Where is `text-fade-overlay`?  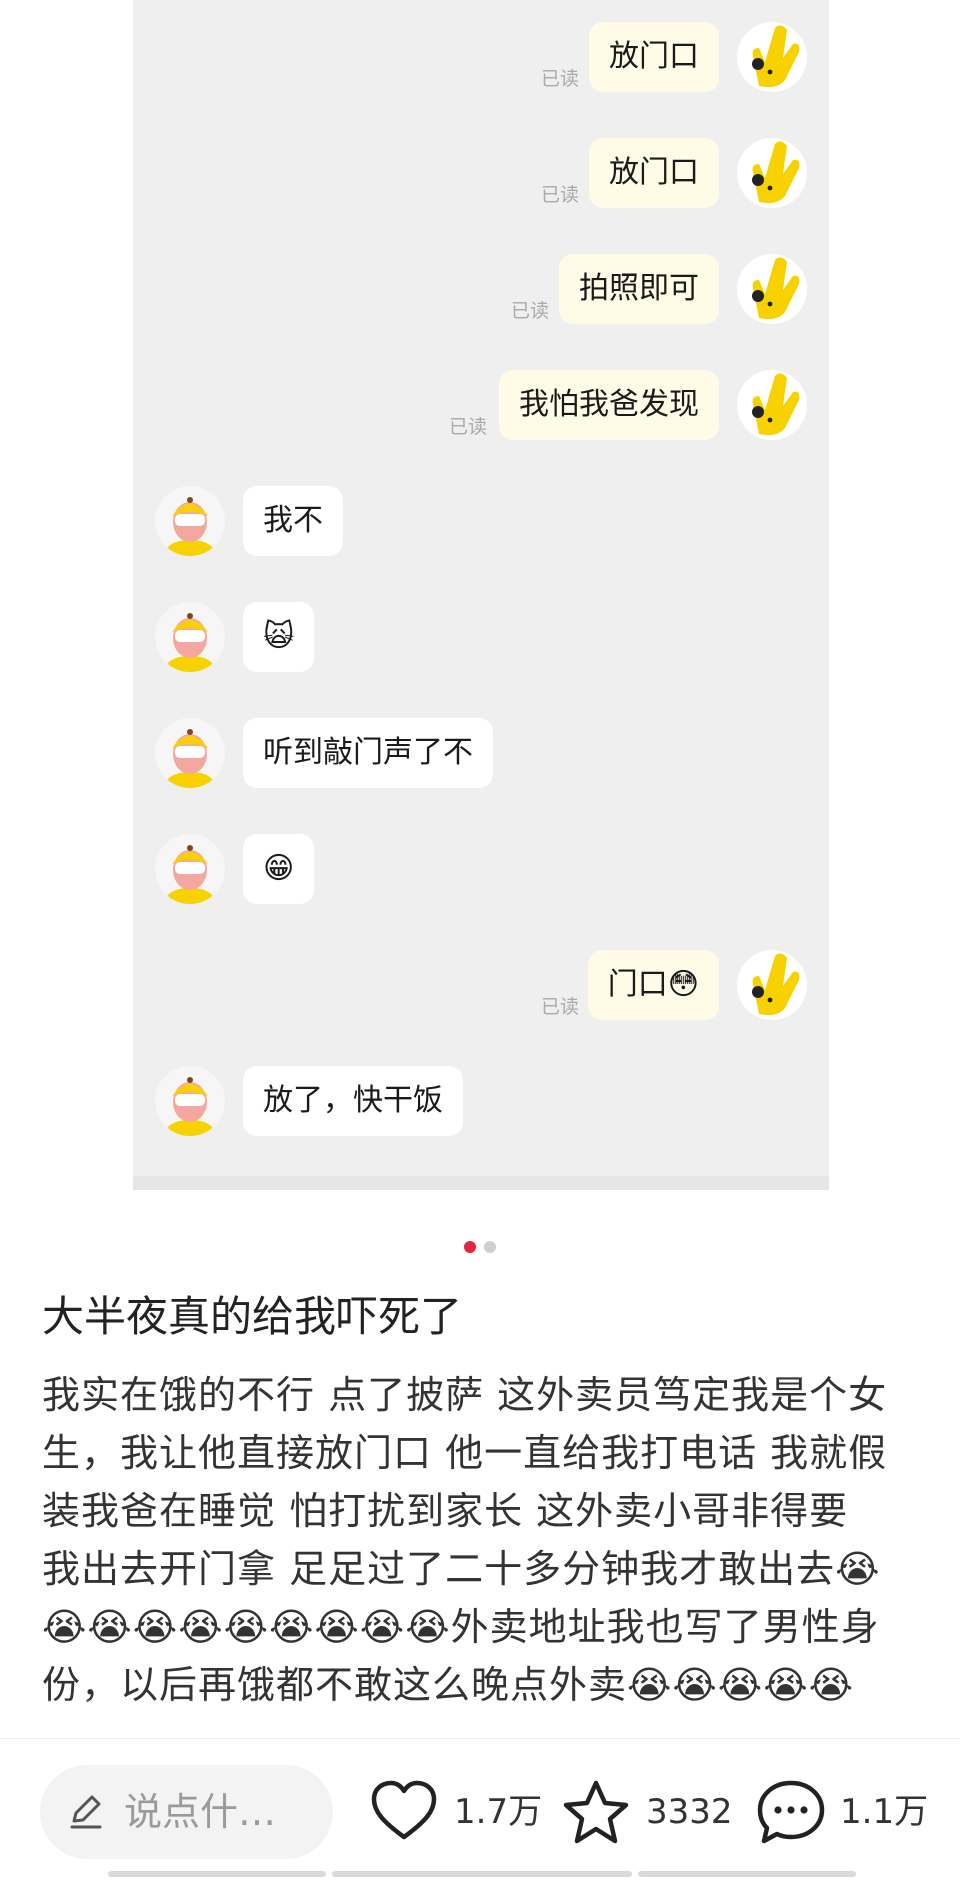
text-fade-overlay is located at coordinates (480, 1719).